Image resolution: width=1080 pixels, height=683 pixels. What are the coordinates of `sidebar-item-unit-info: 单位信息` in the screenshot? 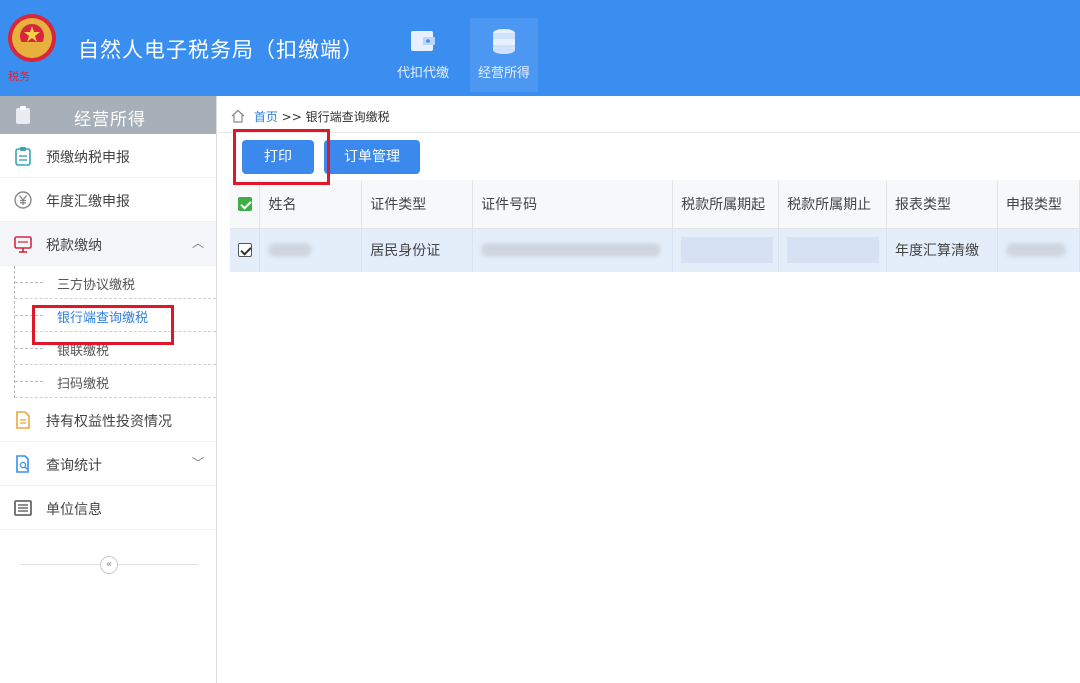 It's located at (108, 508).